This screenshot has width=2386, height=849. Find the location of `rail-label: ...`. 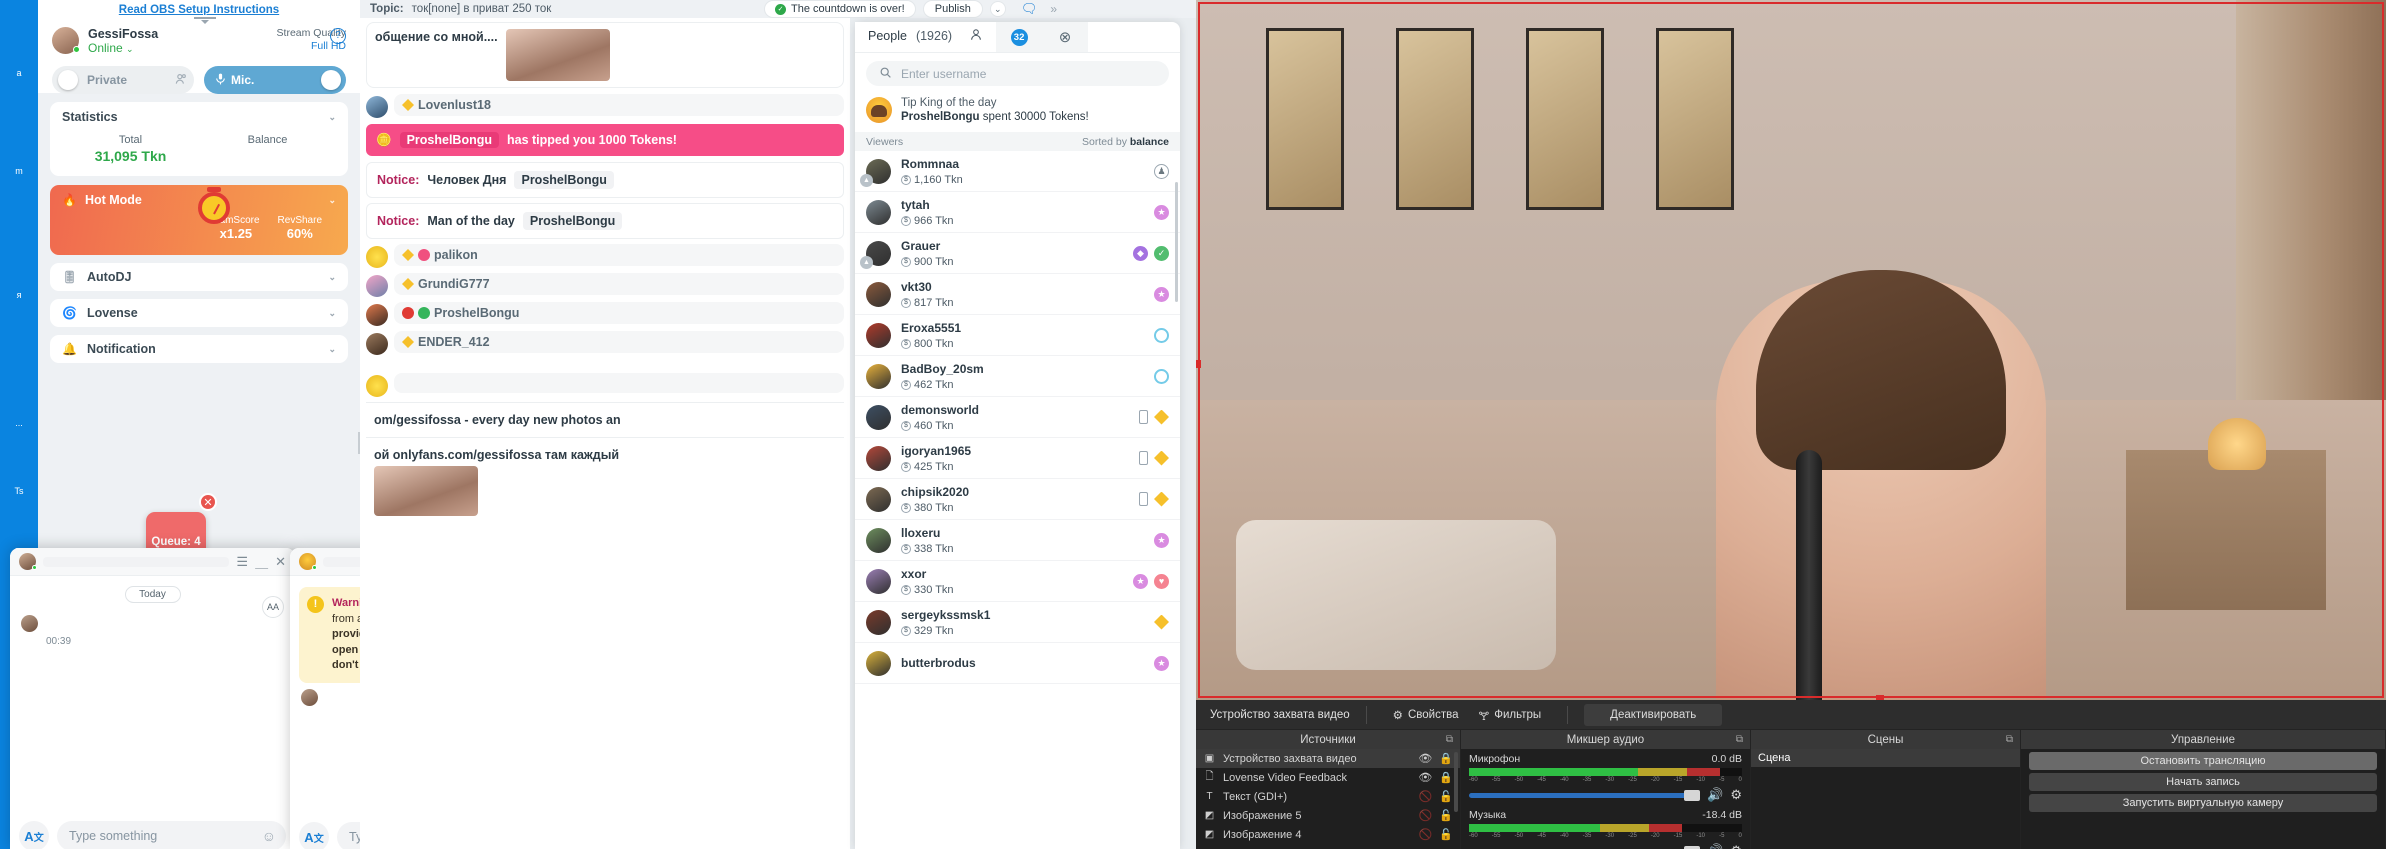

rail-label: ... is located at coordinates (19, 423).